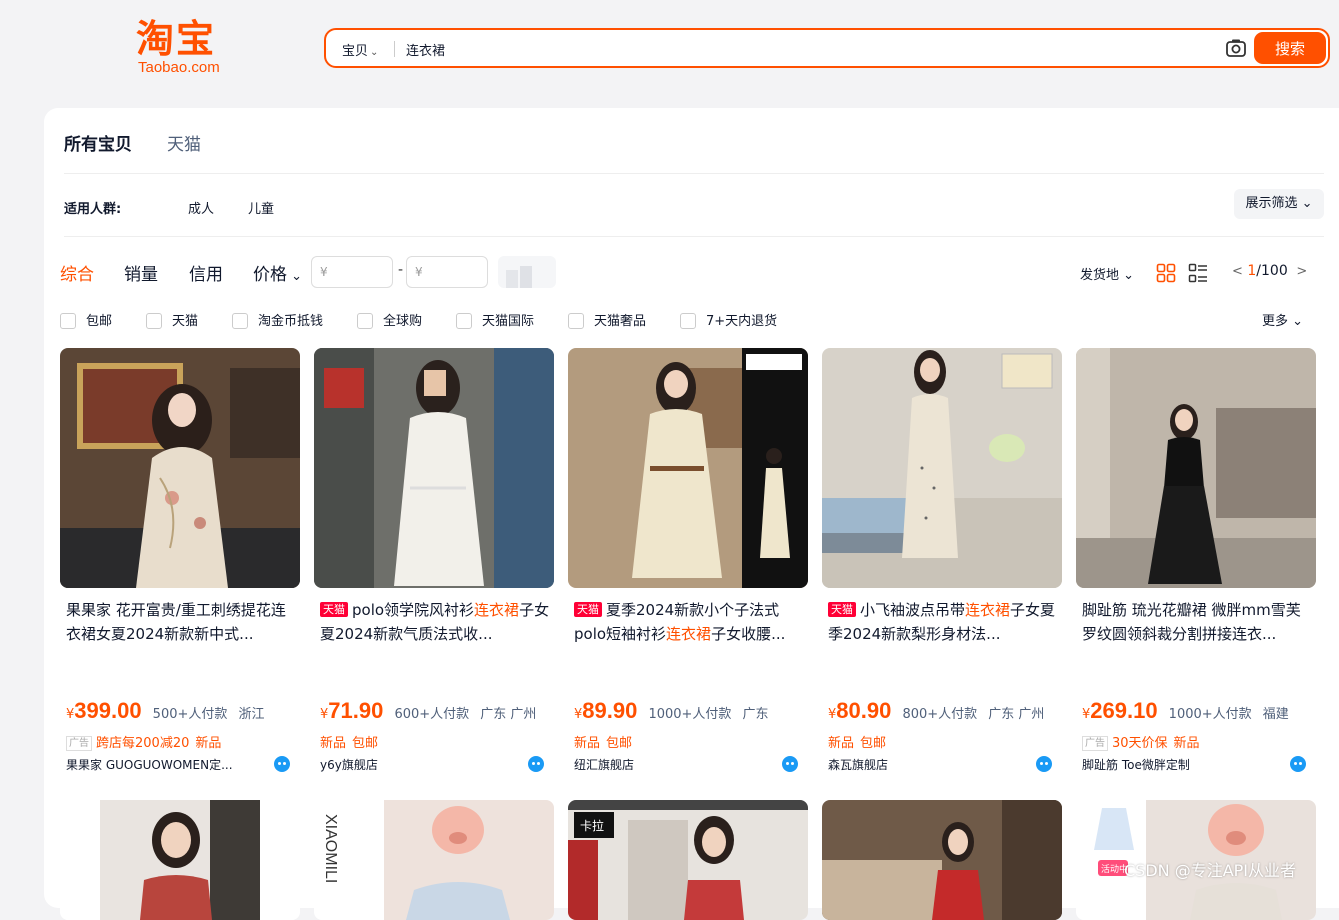 This screenshot has width=1339, height=920. I want to click on price-line: ¥269.10 1000+人付款 福建, so click(1185, 711).